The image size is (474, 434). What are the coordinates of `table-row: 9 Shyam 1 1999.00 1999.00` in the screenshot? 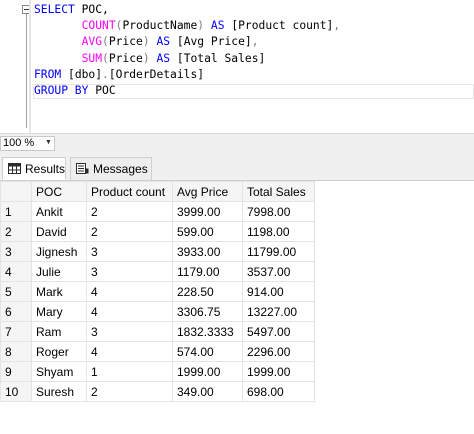 It's located at (157, 371).